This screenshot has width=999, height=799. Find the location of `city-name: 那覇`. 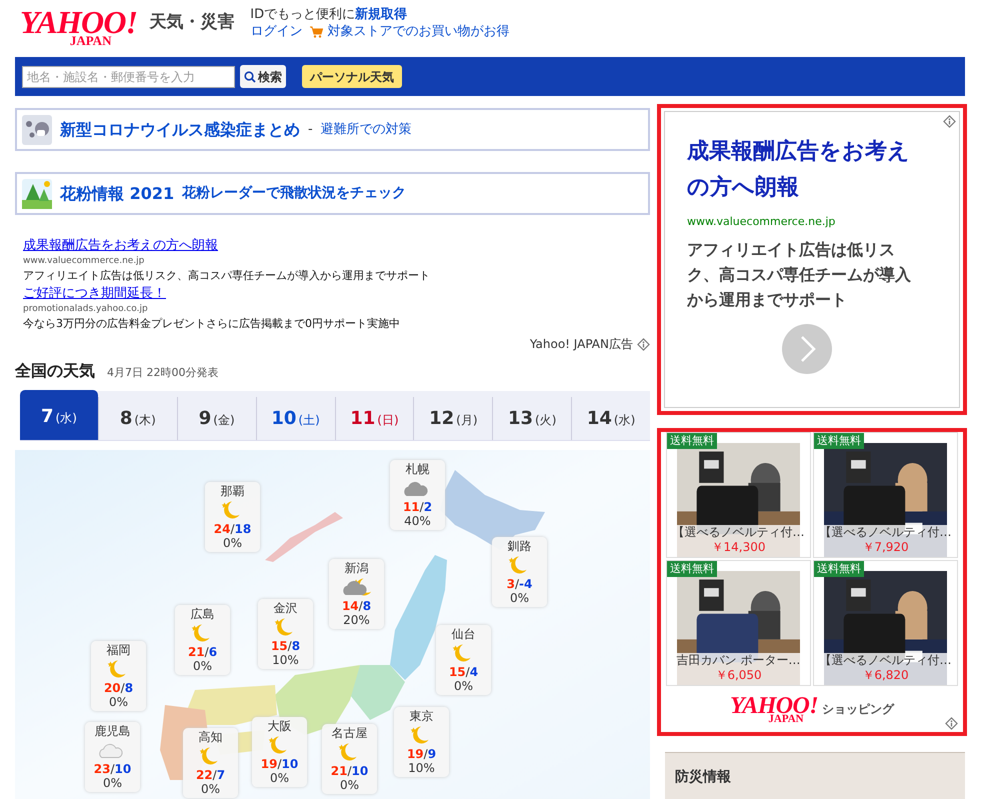

city-name: 那覇 is located at coordinates (232, 491).